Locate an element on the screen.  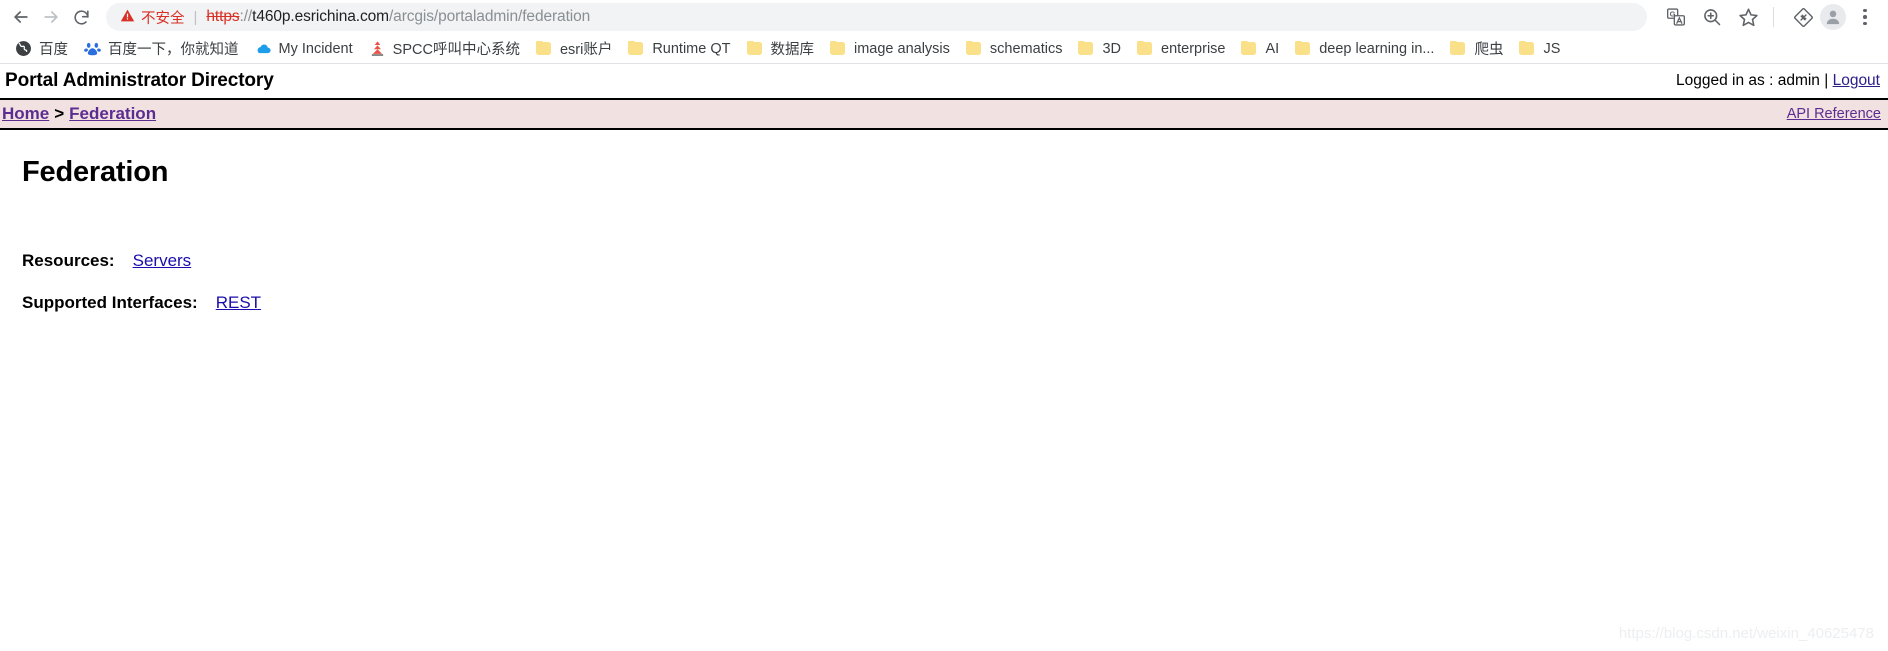
url-path: /arcgis/portaladmin/federation is located at coordinates (489, 16).